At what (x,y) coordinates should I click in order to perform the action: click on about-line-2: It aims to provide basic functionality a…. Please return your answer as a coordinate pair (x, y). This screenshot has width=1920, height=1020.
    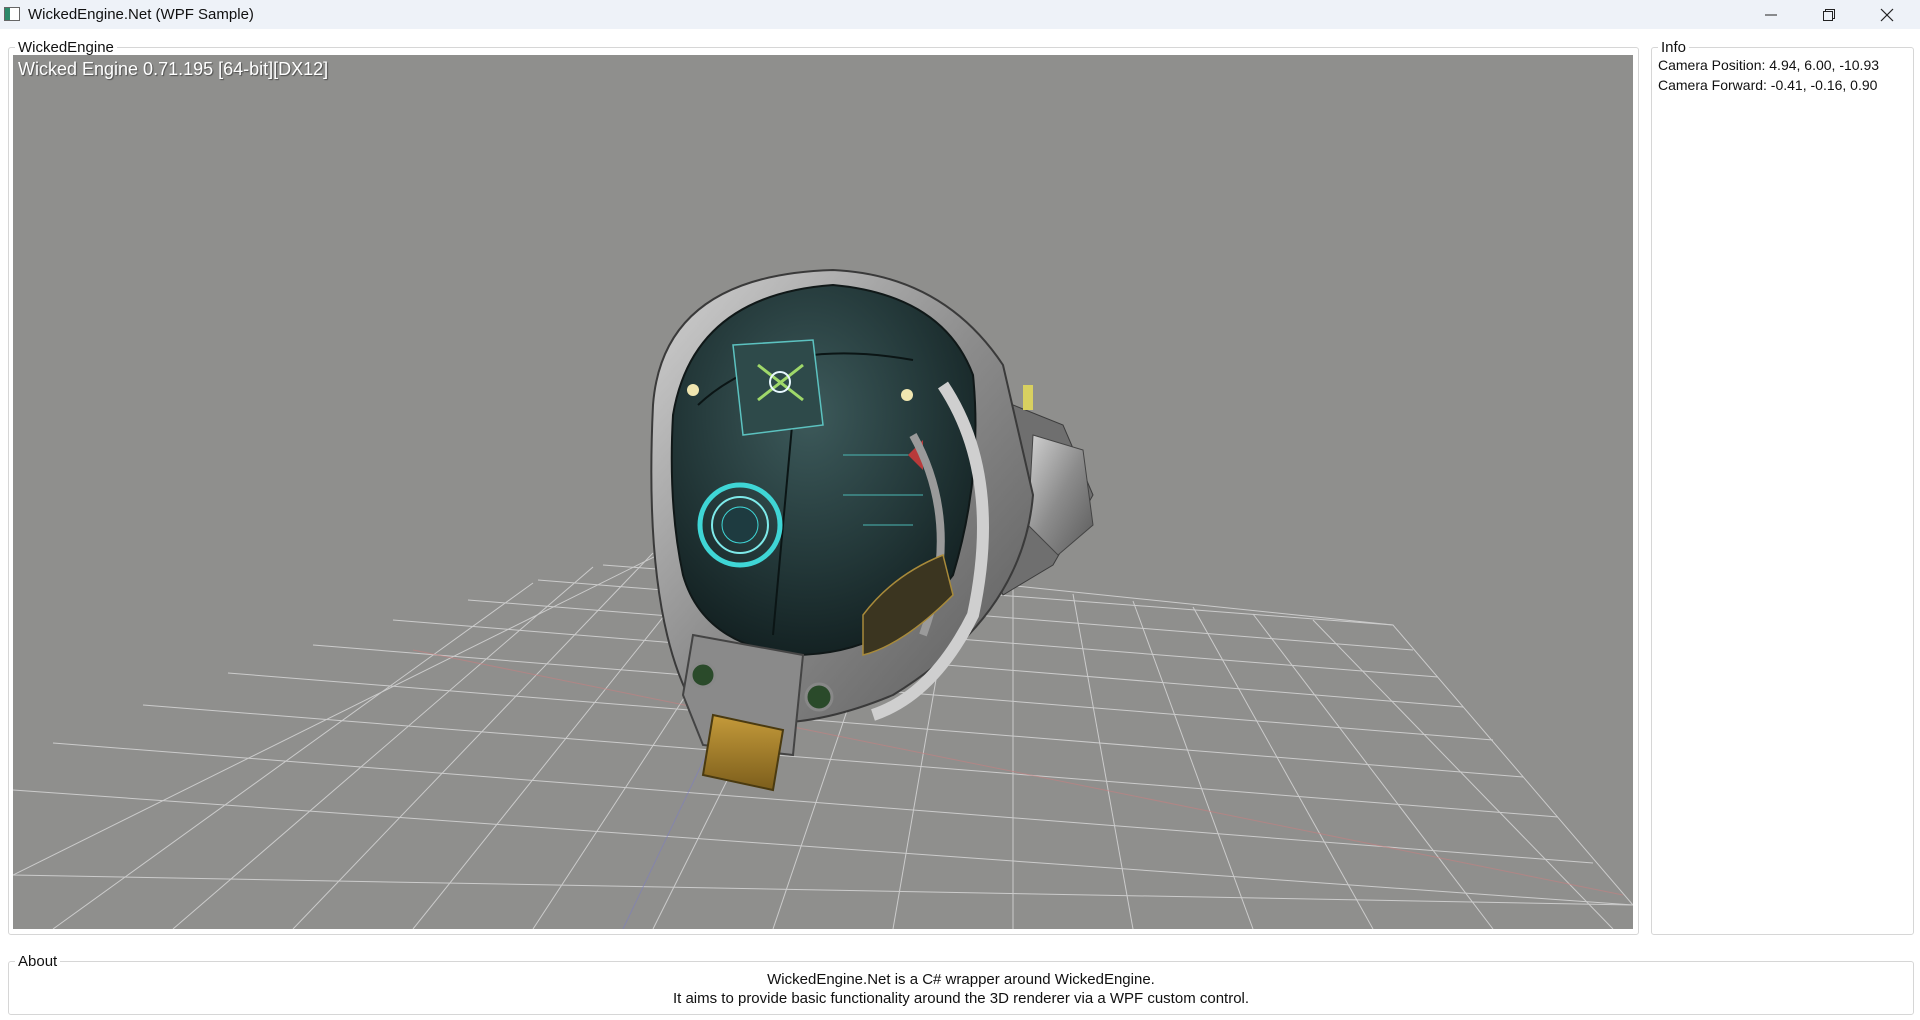
    Looking at the image, I should click on (961, 998).